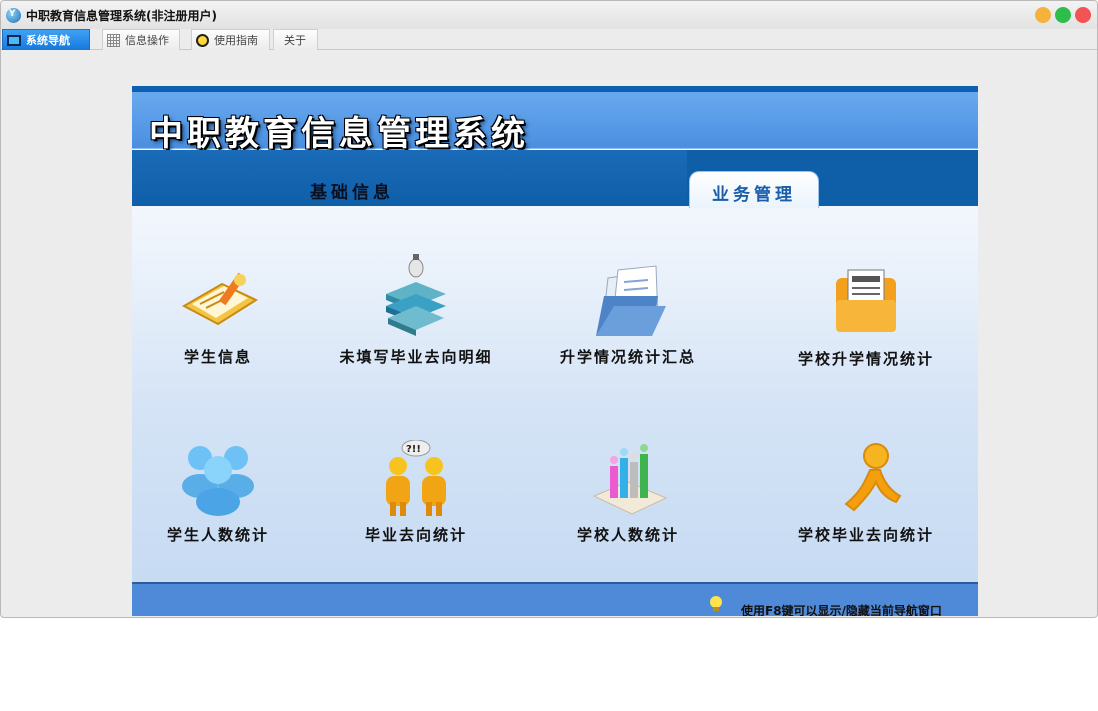 This screenshot has width=1098, height=711. What do you see at coordinates (113, 40) in the screenshot?
I see `grid-icon` at bounding box center [113, 40].